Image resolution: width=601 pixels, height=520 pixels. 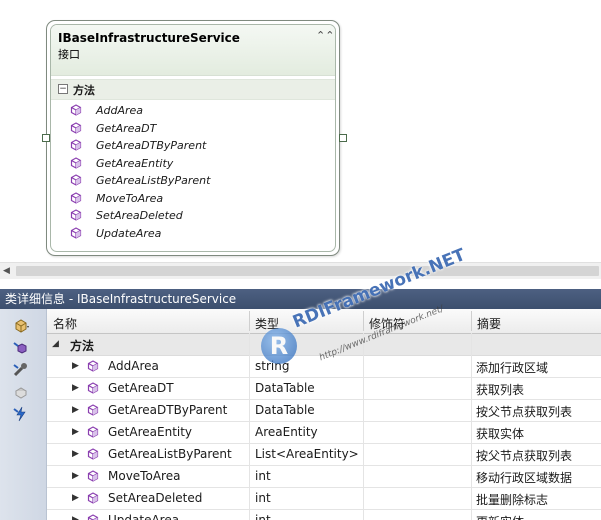 What do you see at coordinates (82, 346) in the screenshot?
I see `methods-group-label: 方法` at bounding box center [82, 346].